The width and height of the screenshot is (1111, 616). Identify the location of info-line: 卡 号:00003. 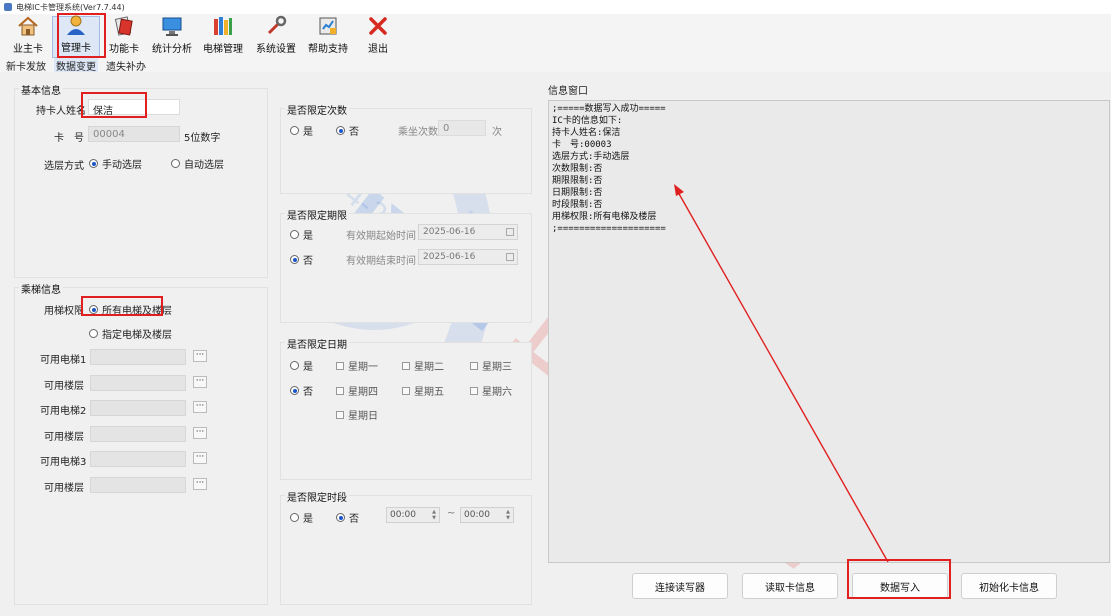
(582, 145).